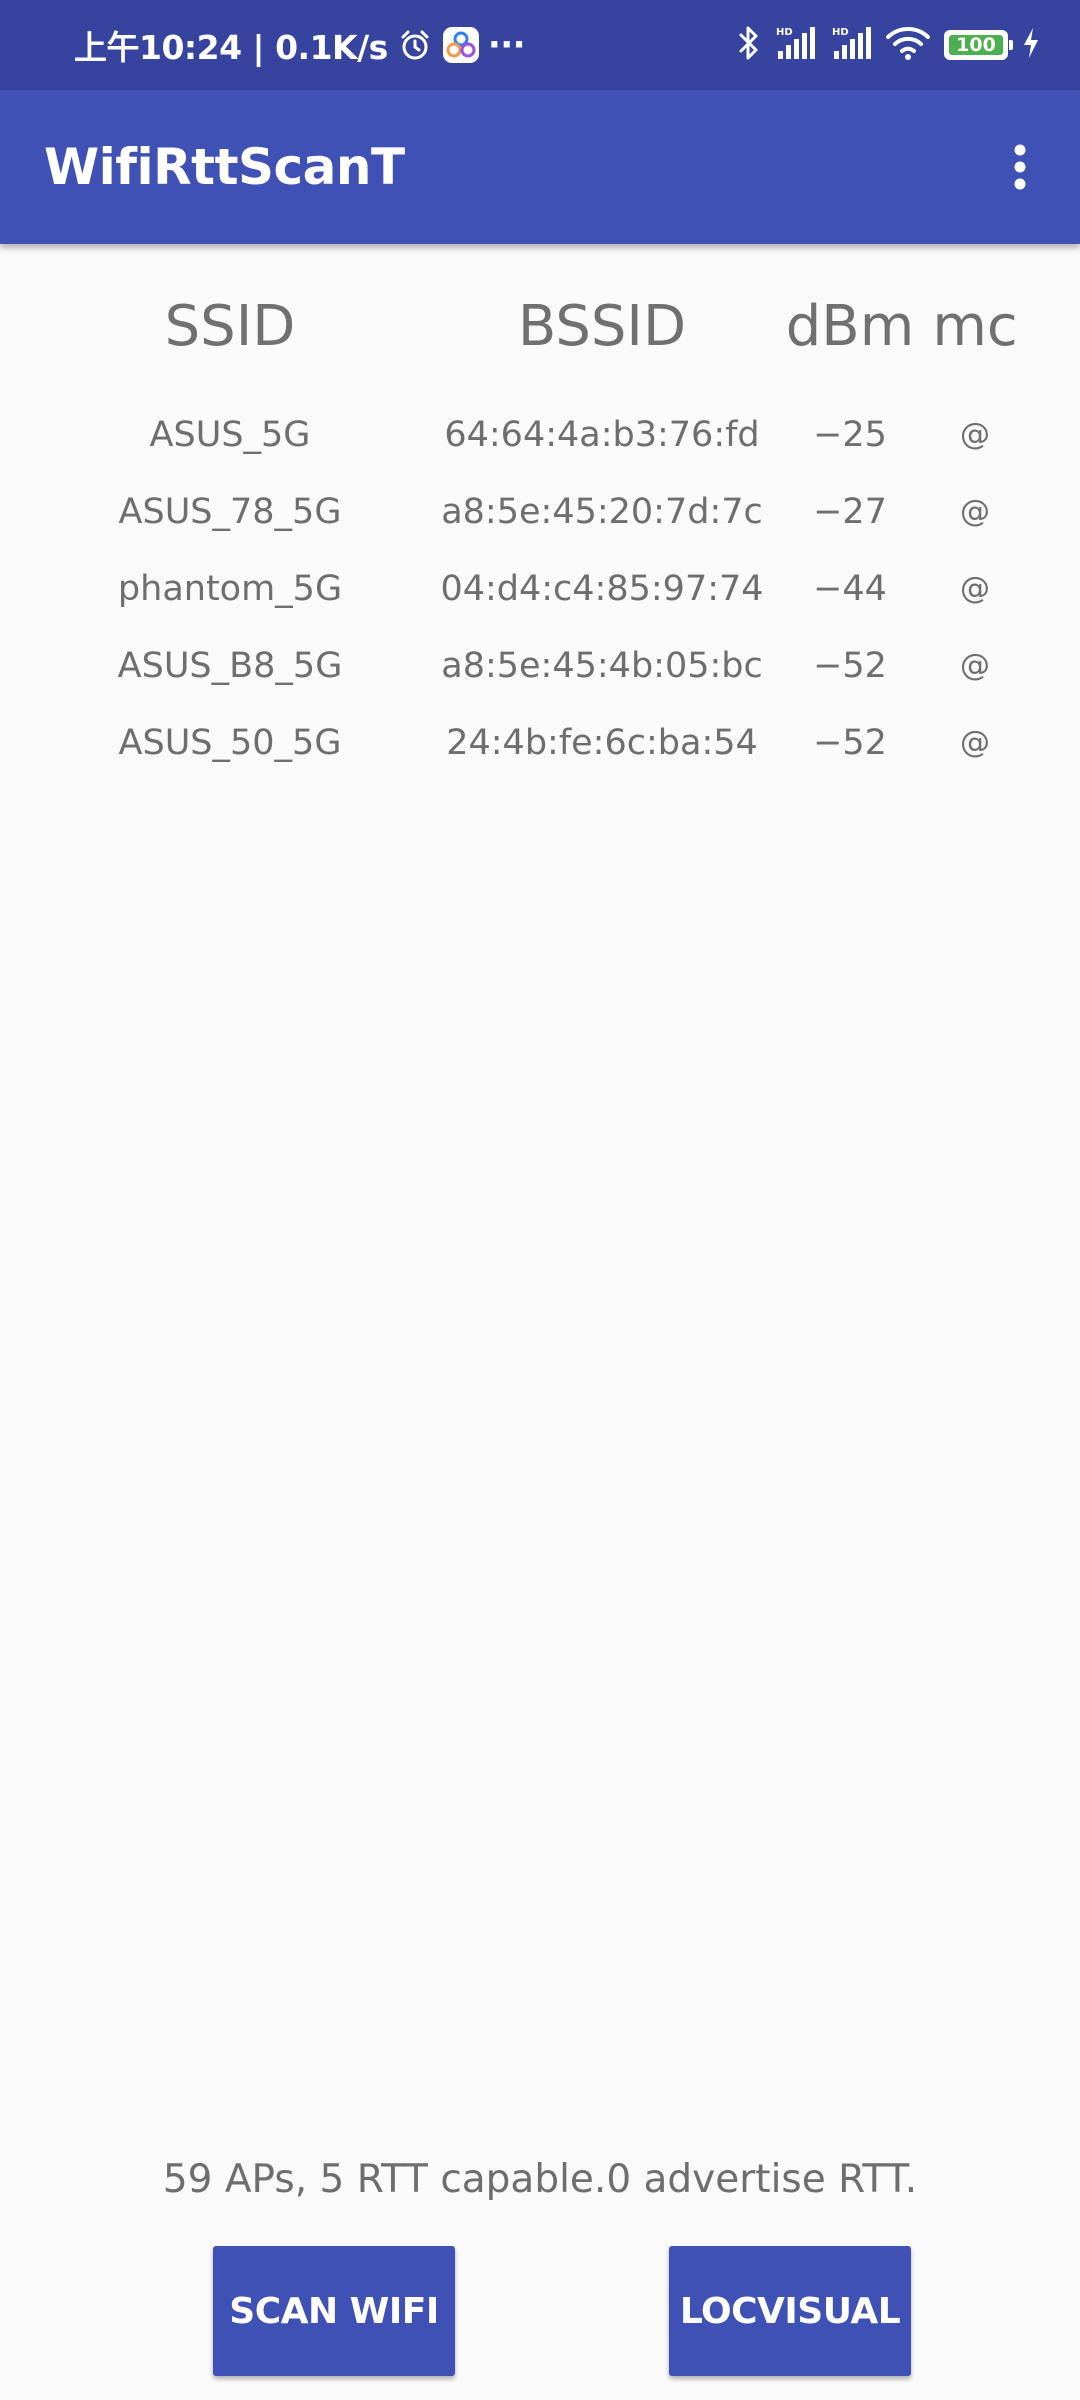 The image size is (1080, 2400). I want to click on bssid-cell: 04:d4:c4:85:97:74, so click(602, 588).